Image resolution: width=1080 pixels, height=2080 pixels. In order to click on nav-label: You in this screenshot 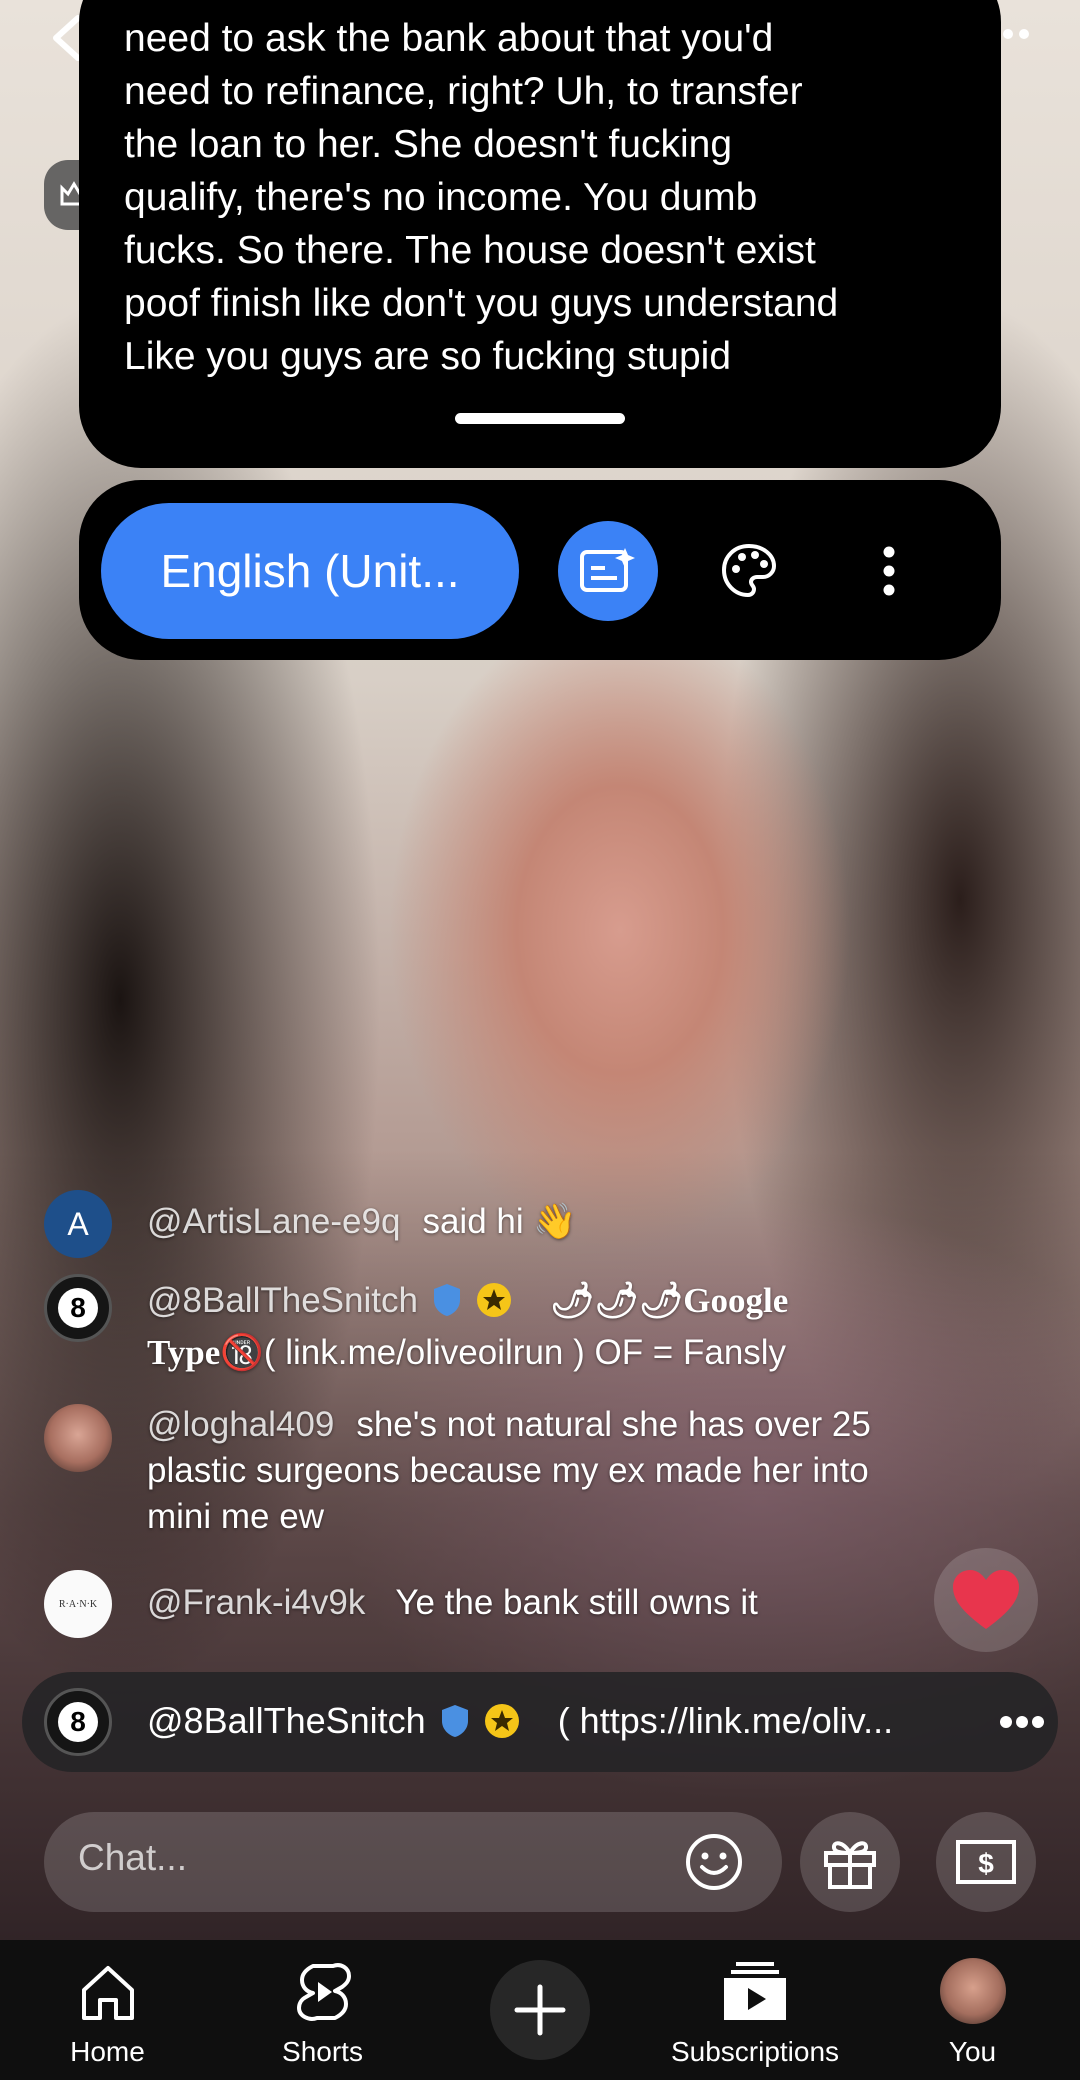, I will do `click(972, 2051)`.